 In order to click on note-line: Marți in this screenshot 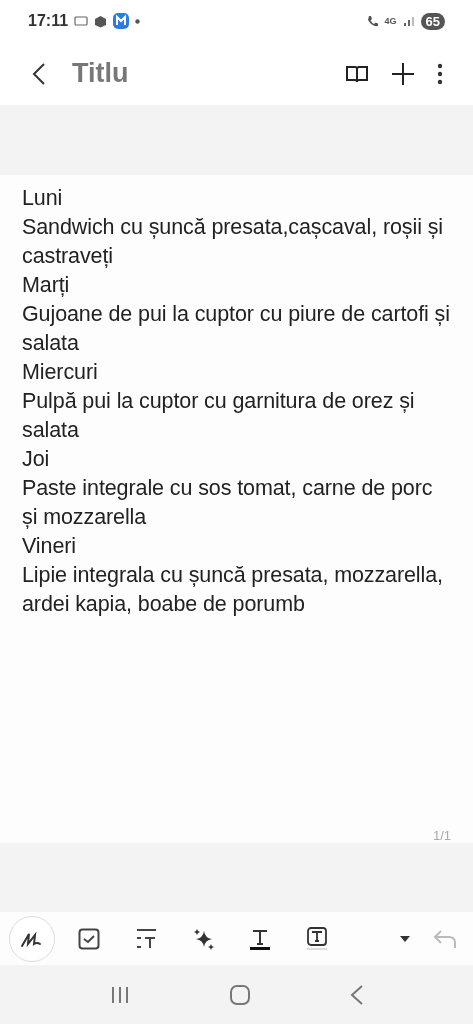, I will do `click(46, 285)`.